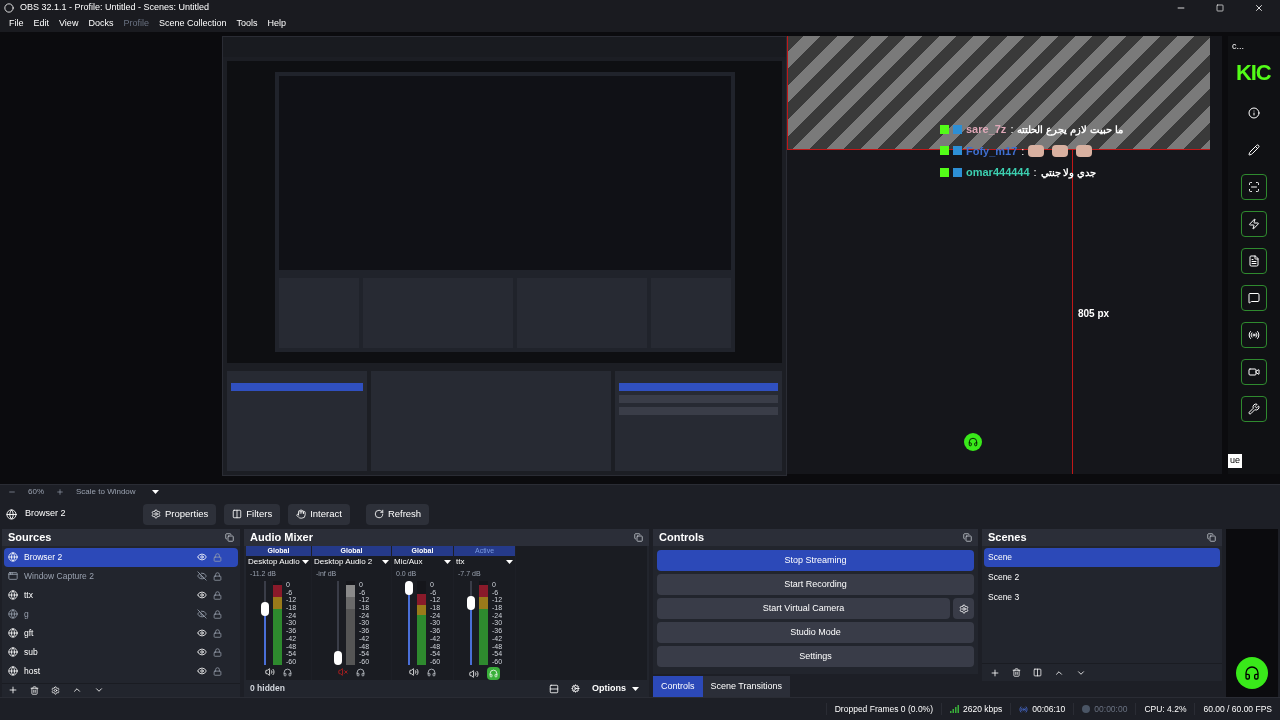 This screenshot has width=1280, height=720. What do you see at coordinates (422, 562) in the screenshot?
I see `channel-dropdown: Mic/Aux` at bounding box center [422, 562].